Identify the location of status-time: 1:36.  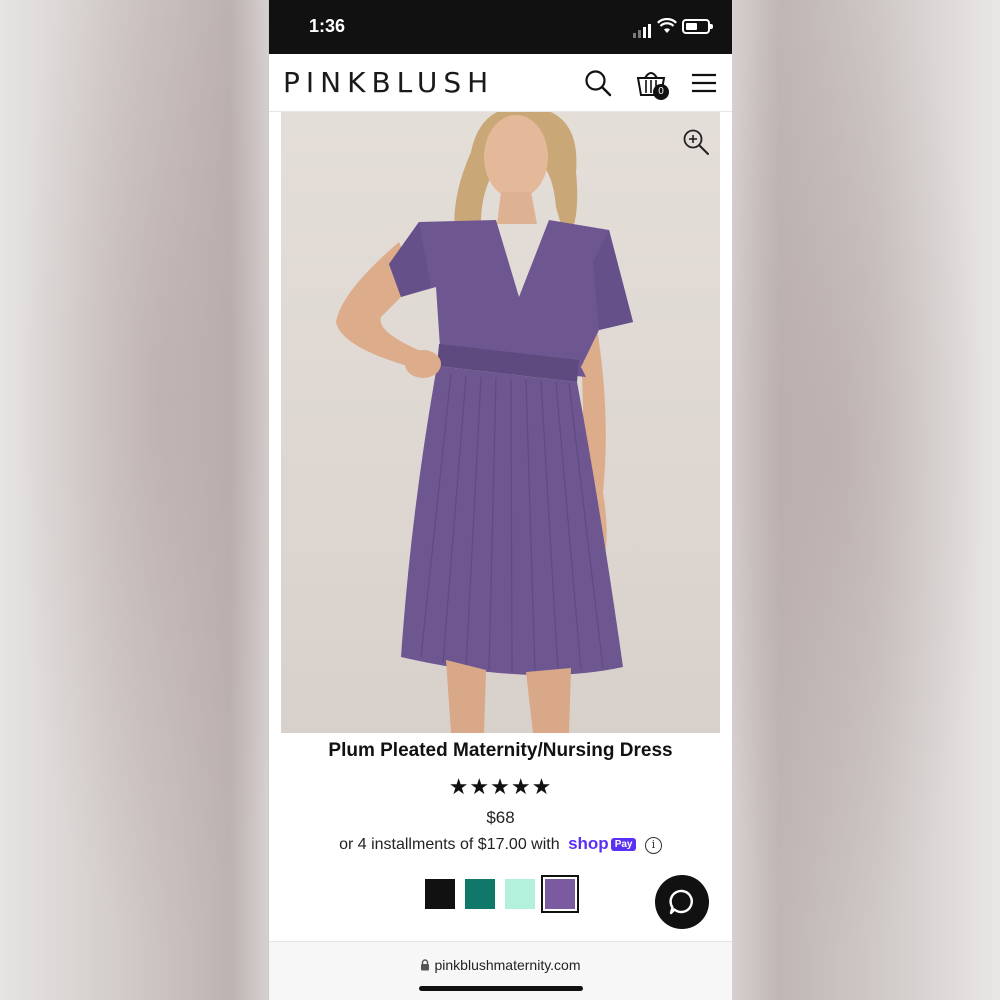
(327, 26).